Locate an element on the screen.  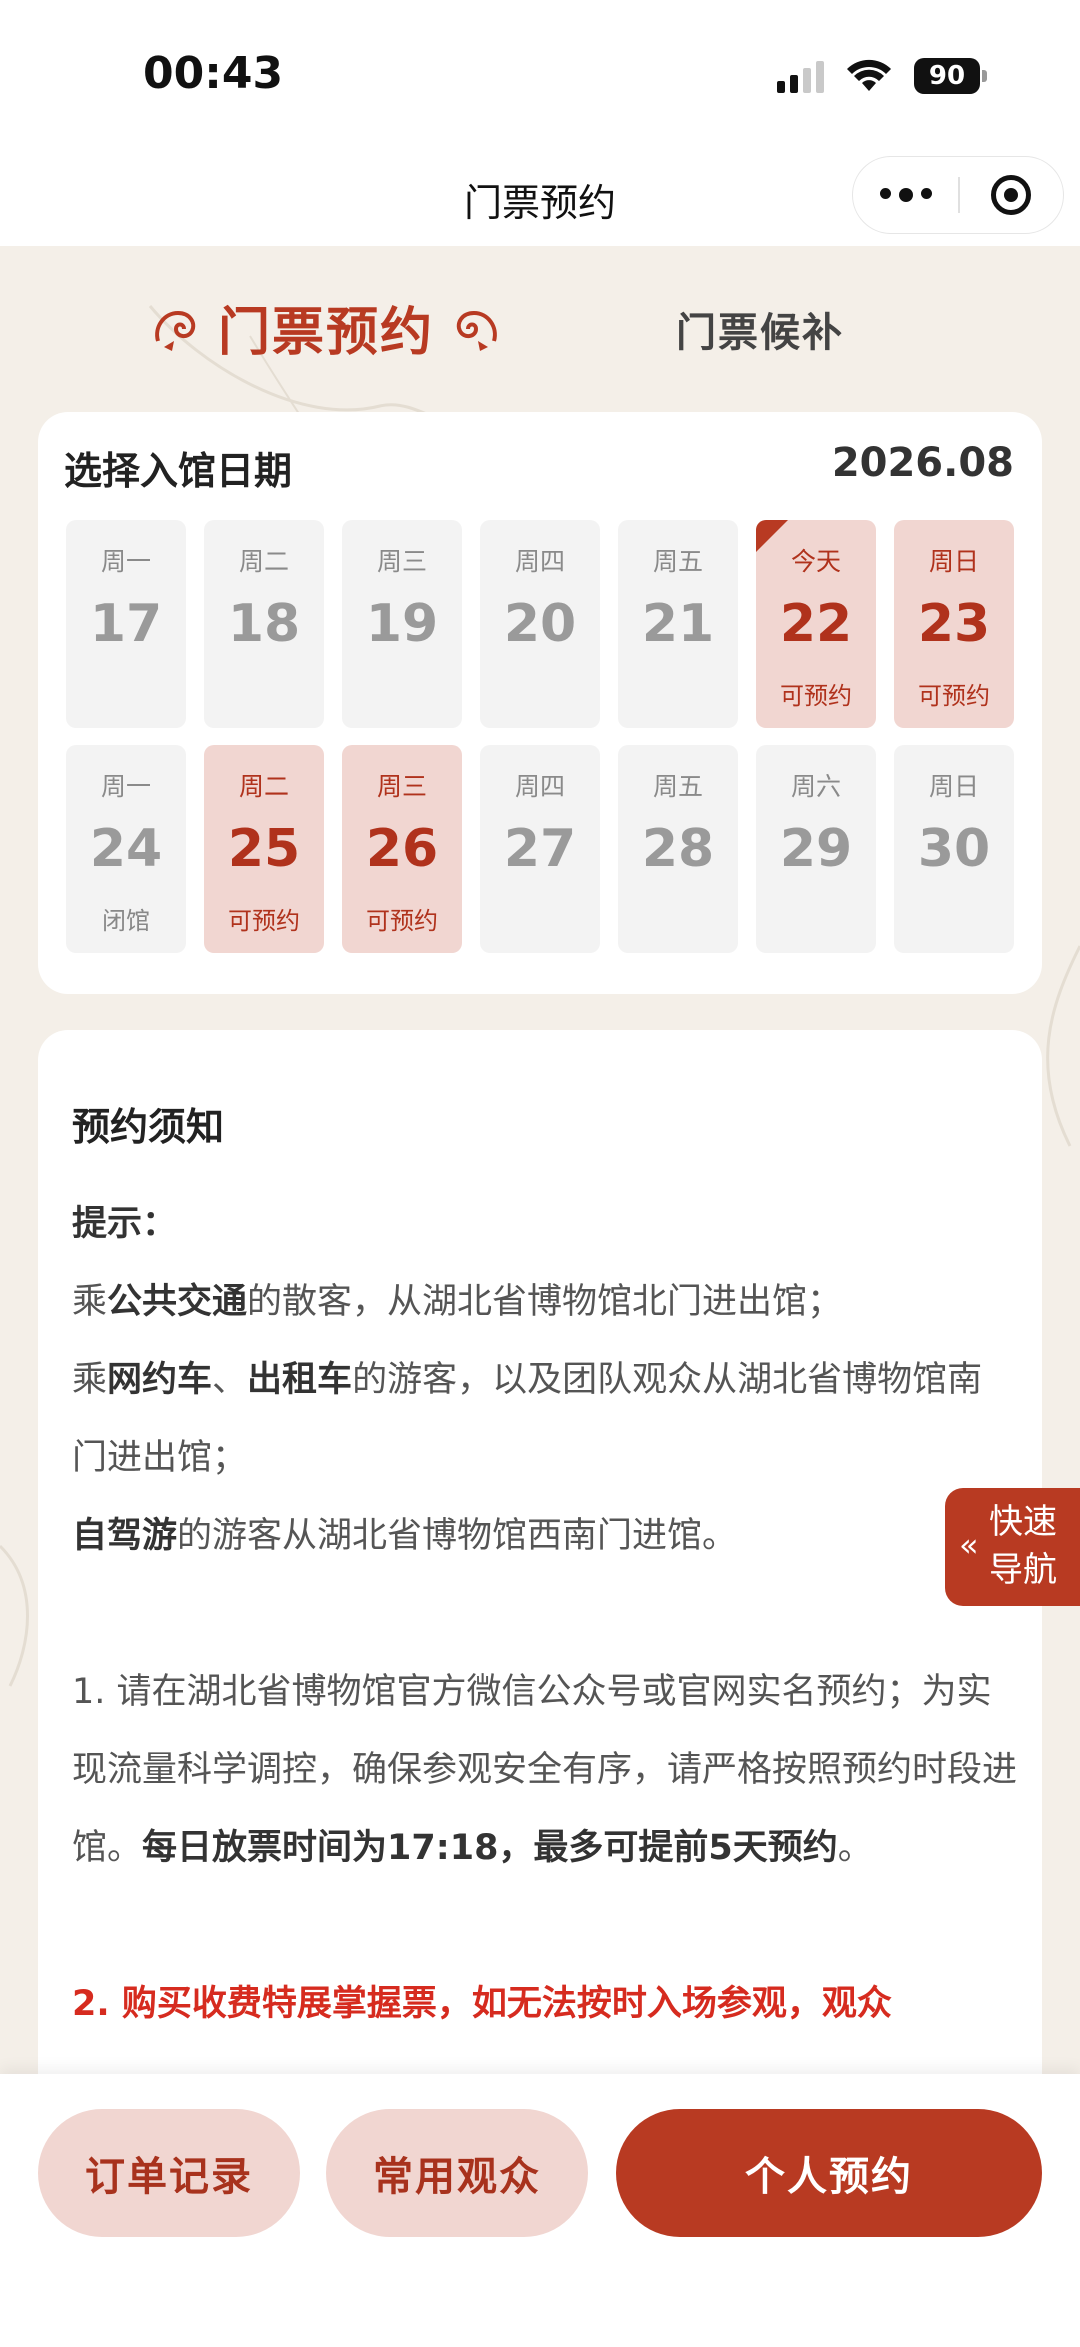
day-cell-available: 周二 25 可预约 is located at coordinates (264, 849).